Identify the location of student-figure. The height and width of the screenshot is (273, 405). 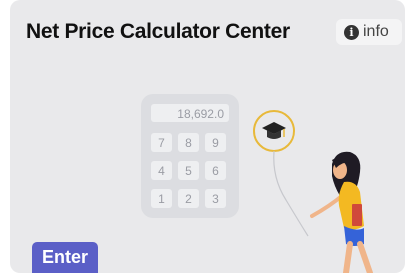
(341, 212).